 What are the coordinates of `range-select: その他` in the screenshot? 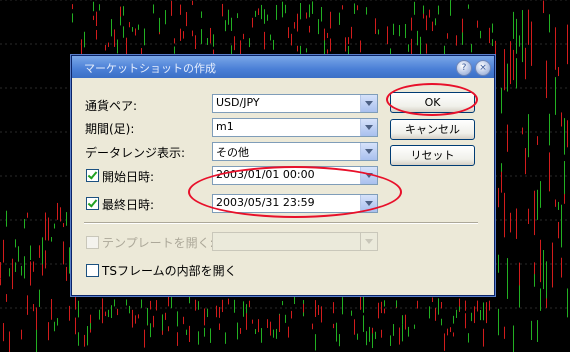 It's located at (295, 151).